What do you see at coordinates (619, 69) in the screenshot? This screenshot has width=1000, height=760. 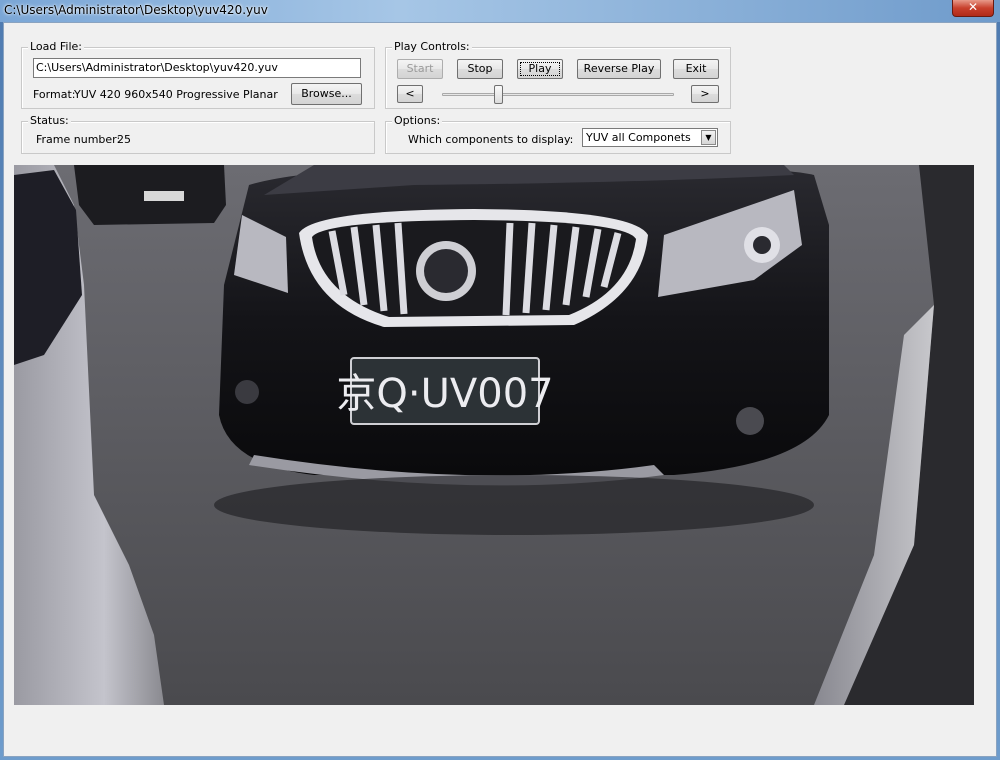 I see `reverse-play-button: Reverse Play` at bounding box center [619, 69].